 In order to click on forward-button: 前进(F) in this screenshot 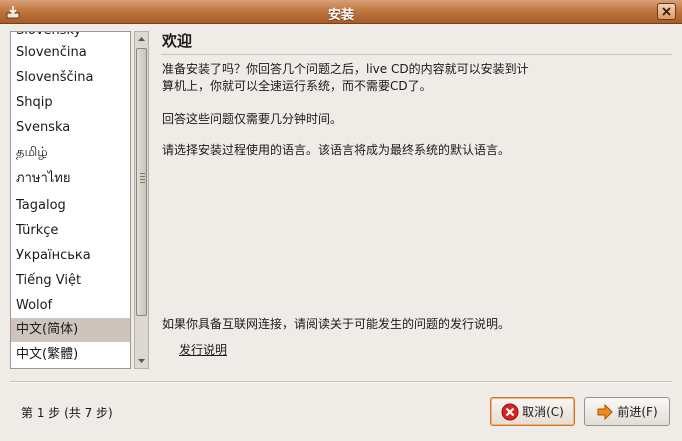, I will do `click(627, 411)`.